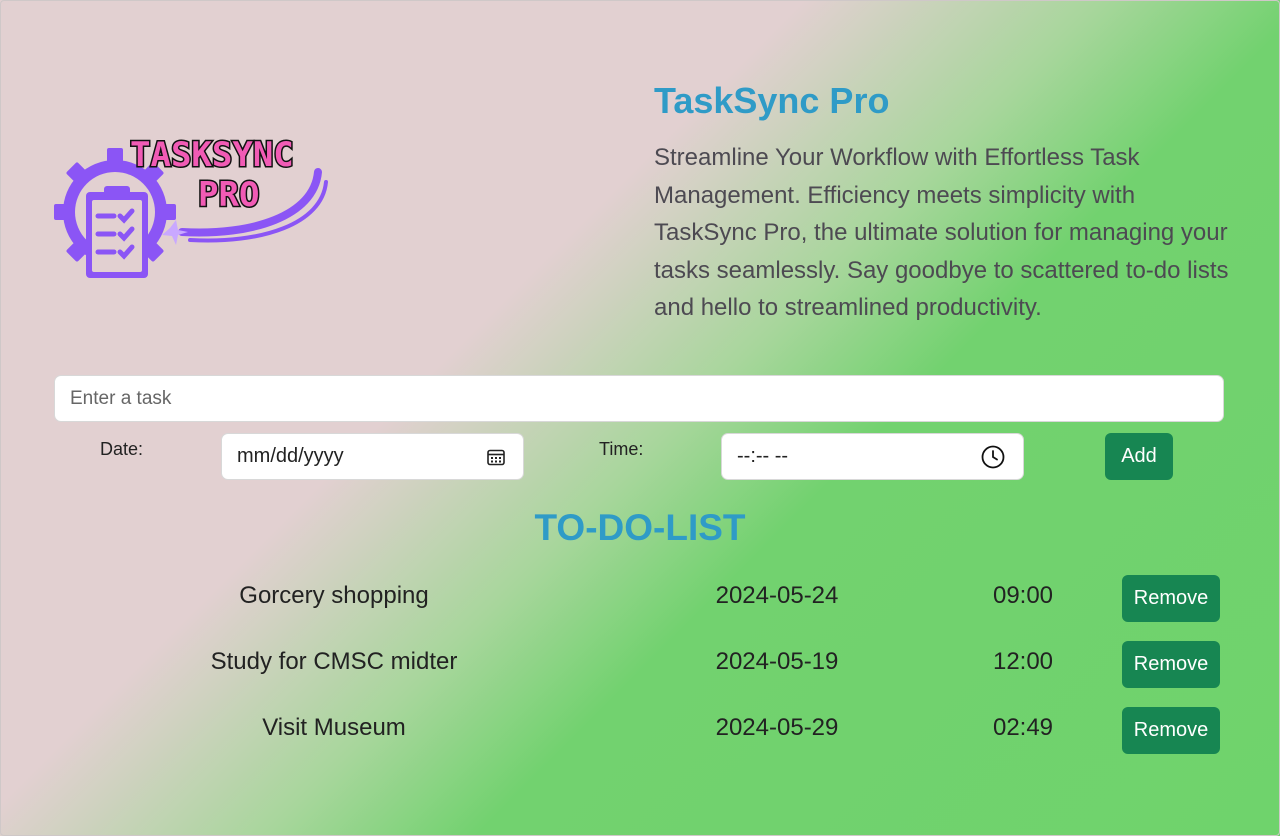 This screenshot has width=1280, height=836. Describe the element at coordinates (228, 195) in the screenshot. I see `logo-text-line2: PRO` at that location.